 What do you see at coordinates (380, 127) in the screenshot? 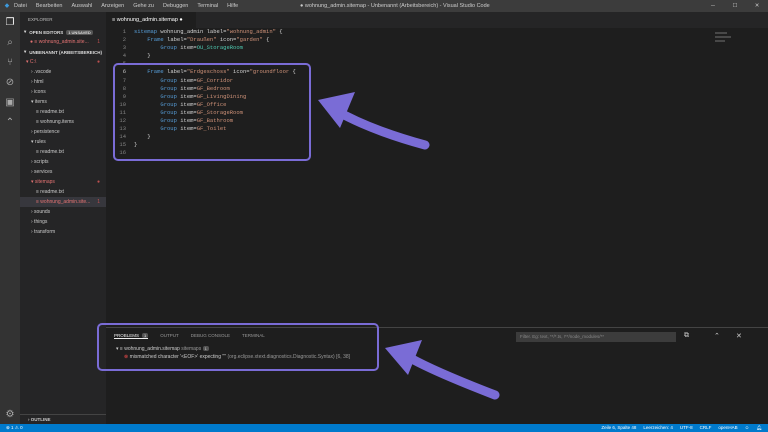
I see `arrow-to-code` at bounding box center [380, 127].